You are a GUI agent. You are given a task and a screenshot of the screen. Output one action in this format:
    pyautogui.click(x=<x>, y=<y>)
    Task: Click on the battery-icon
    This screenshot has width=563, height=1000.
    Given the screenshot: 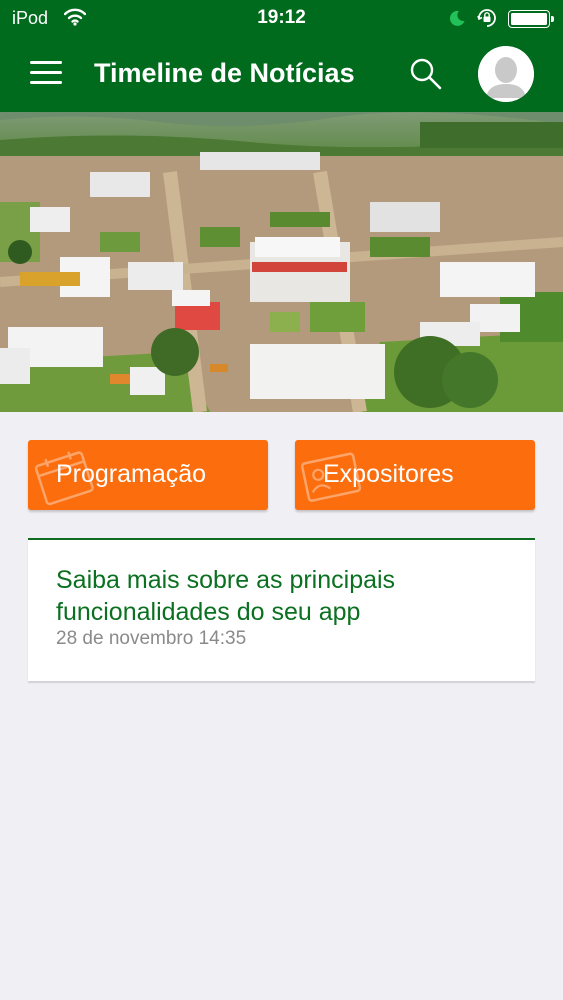 What is the action you would take?
    pyautogui.click(x=531, y=19)
    